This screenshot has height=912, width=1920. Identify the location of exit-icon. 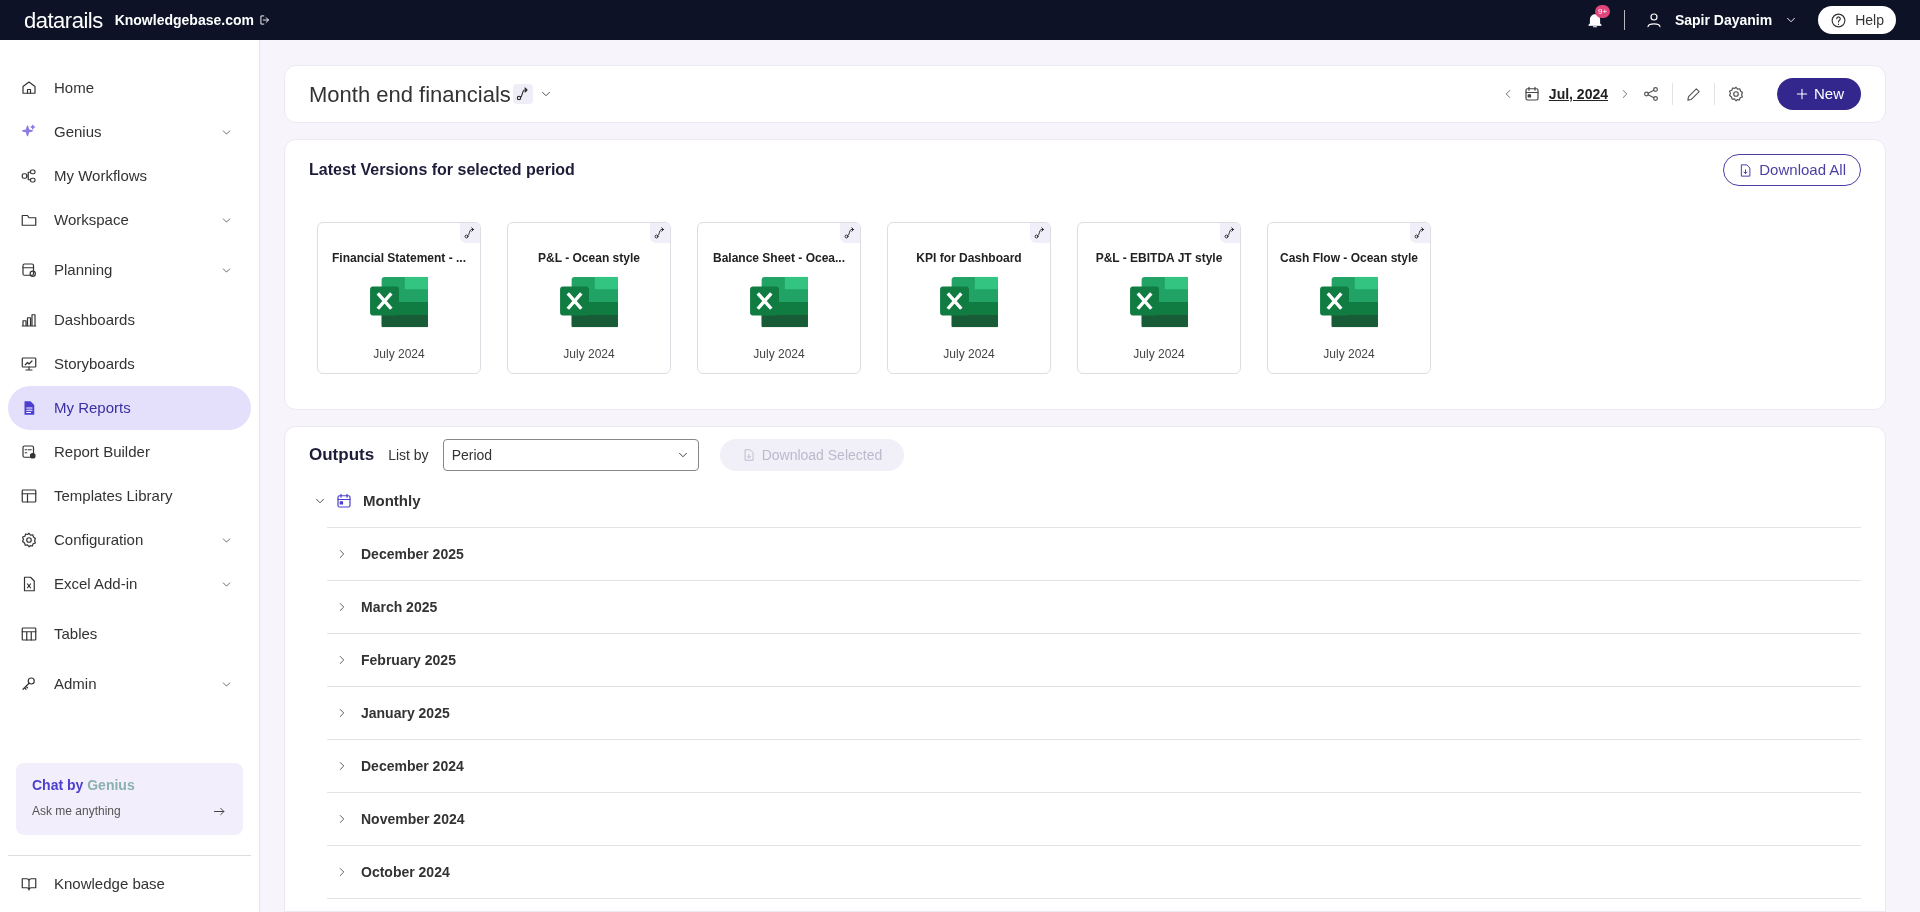
(264, 20).